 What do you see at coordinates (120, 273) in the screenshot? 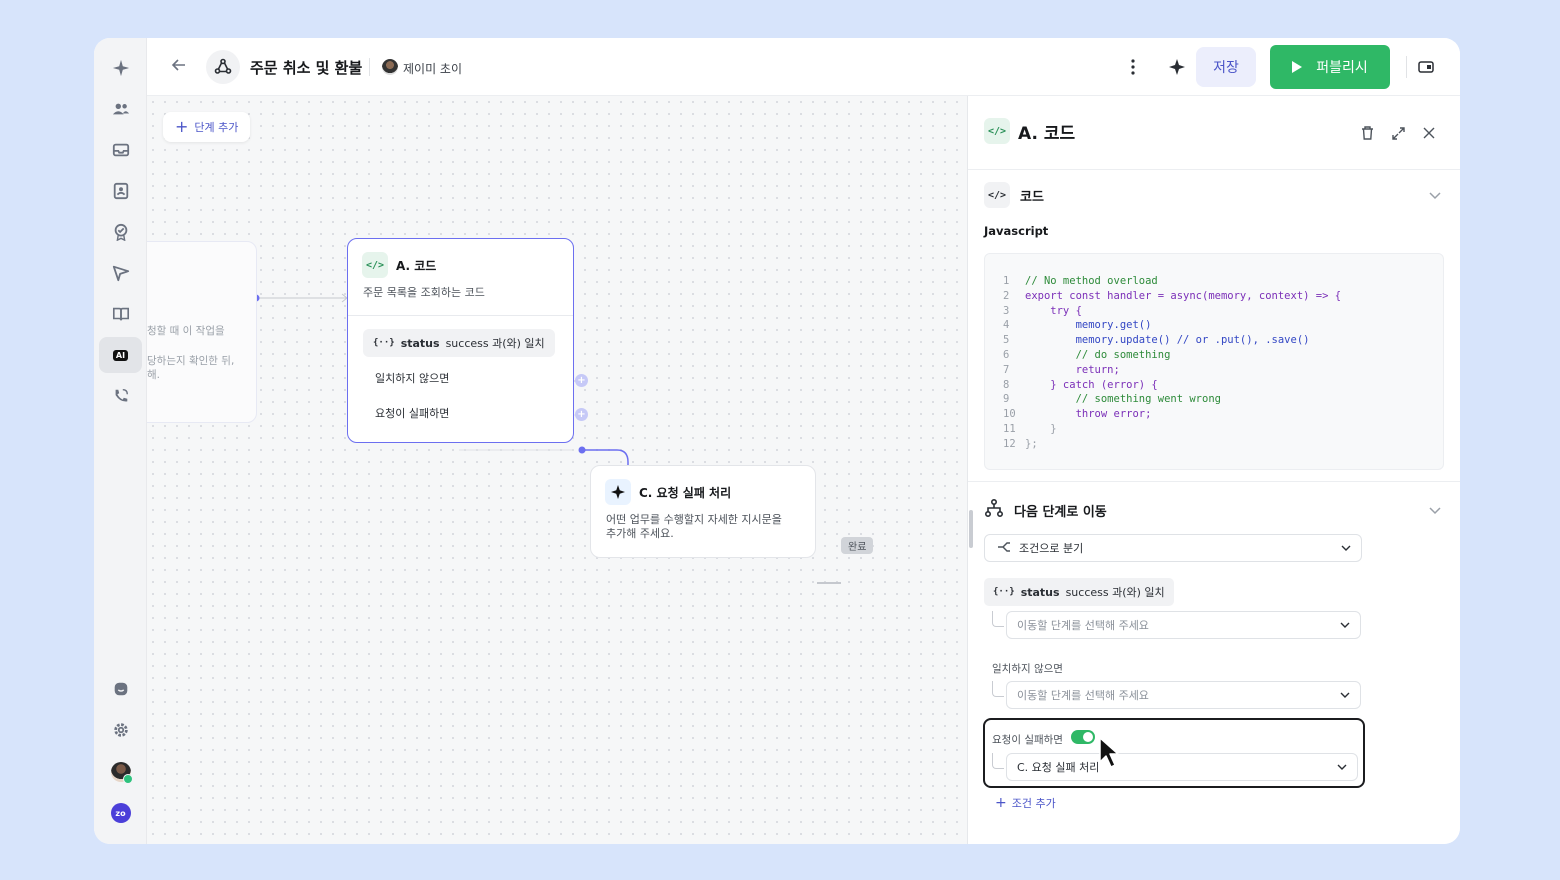
I see `send-icon` at bounding box center [120, 273].